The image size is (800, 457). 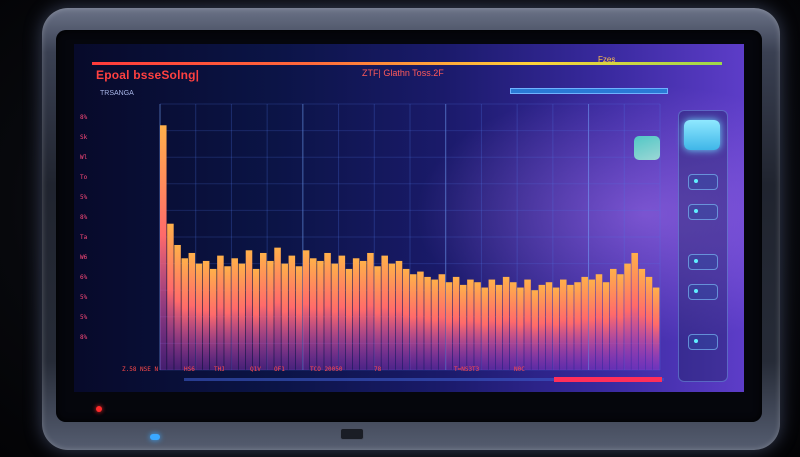 What do you see at coordinates (255, 369) in the screenshot?
I see `bottom-readout: Q1V` at bounding box center [255, 369].